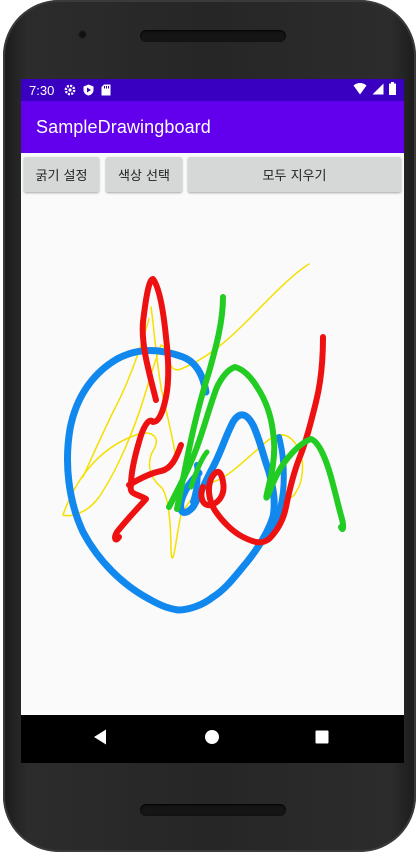 This screenshot has height=852, width=419. What do you see at coordinates (88, 90) in the screenshot?
I see `play-protect-icon` at bounding box center [88, 90].